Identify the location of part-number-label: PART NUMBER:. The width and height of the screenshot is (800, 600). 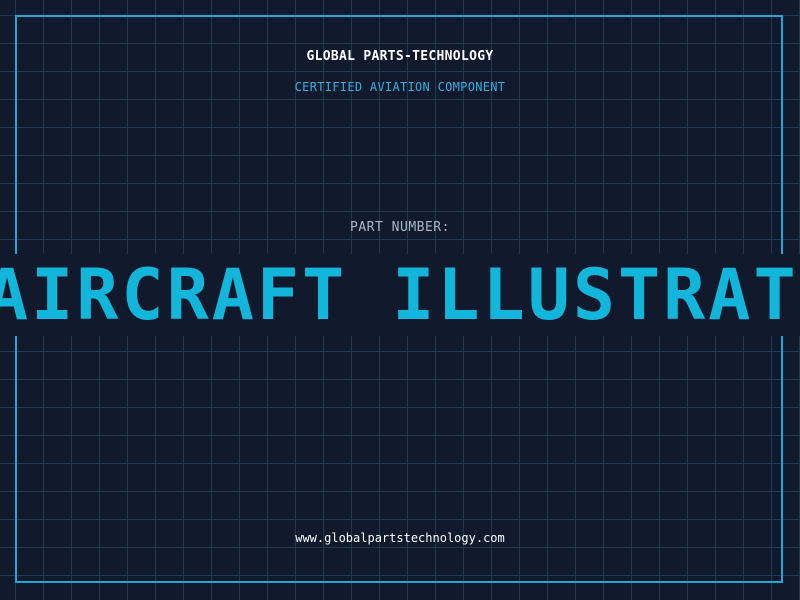
(400, 227).